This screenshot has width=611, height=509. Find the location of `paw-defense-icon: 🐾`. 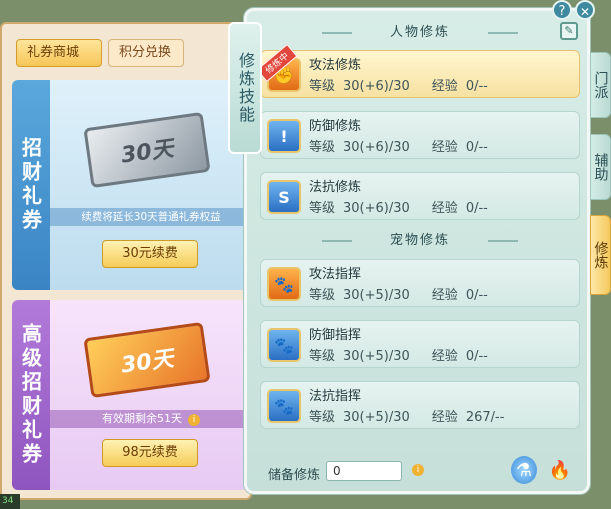

paw-defense-icon: 🐾 is located at coordinates (284, 345).